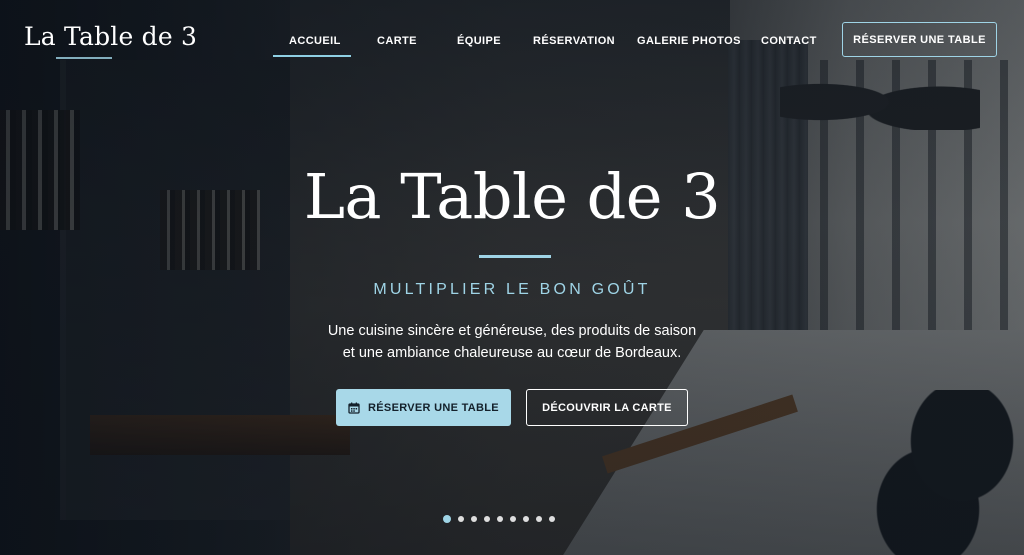 Image resolution: width=1024 pixels, height=555 pixels. Describe the element at coordinates (397, 41) in the screenshot. I see `nav-item-carte: CARTE` at that location.